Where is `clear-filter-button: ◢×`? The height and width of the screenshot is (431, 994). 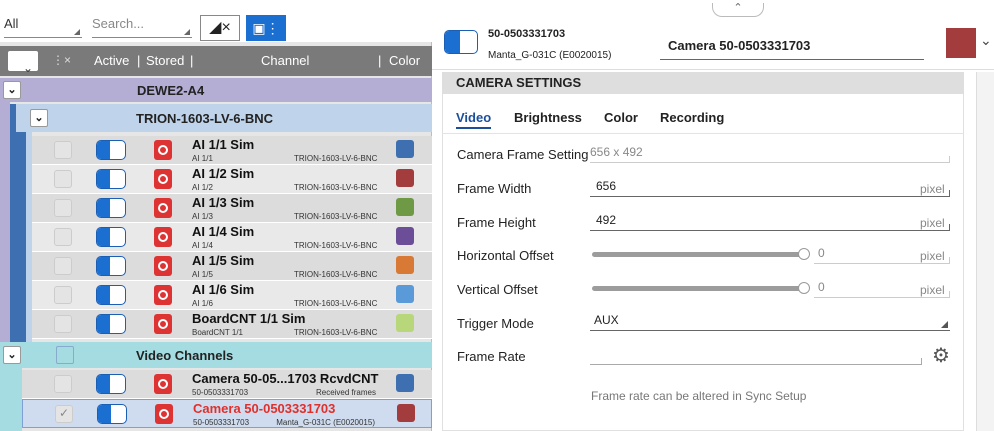 clear-filter-button: ◢× is located at coordinates (220, 28).